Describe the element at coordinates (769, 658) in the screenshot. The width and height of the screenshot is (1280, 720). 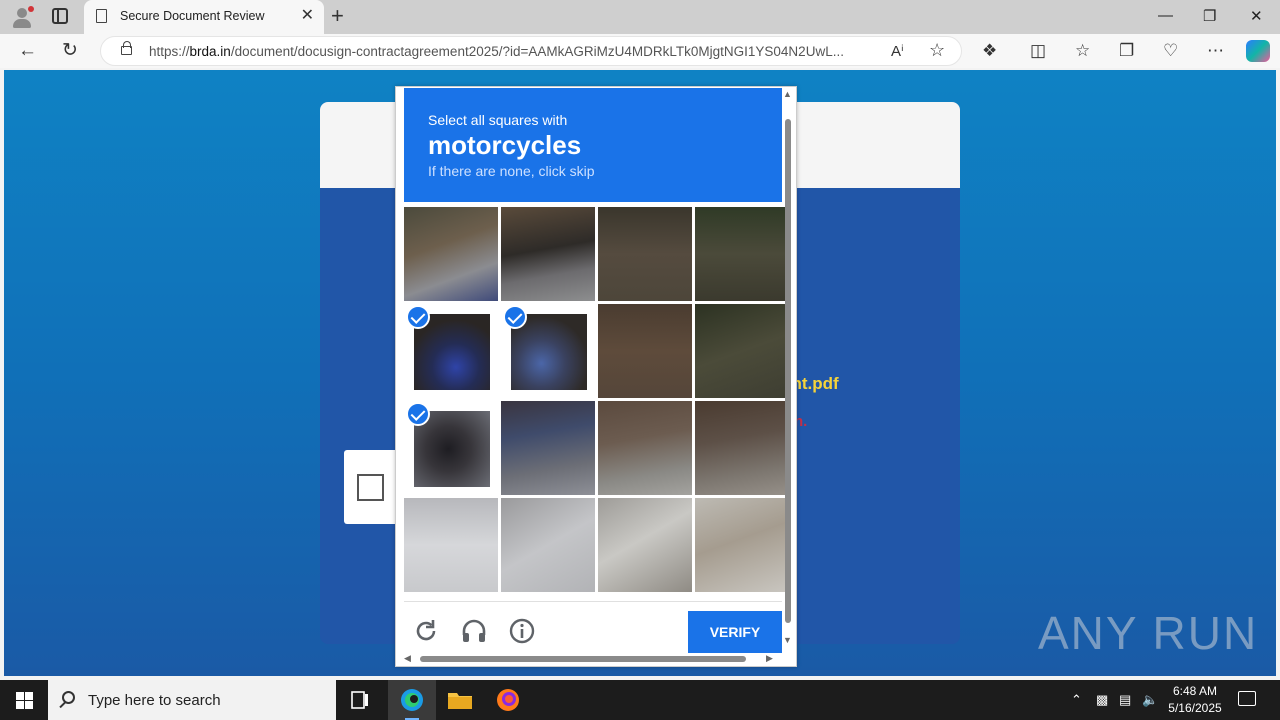
I see `scroll-right-arrow-icon: ▶` at that location.